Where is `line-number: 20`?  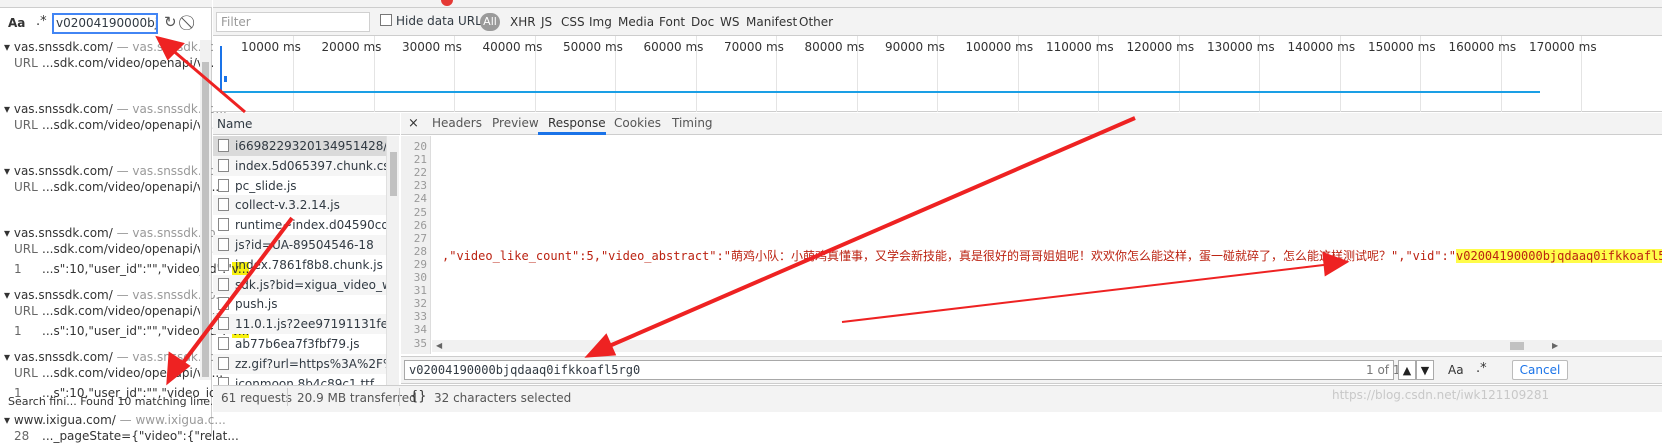 line-number: 20 is located at coordinates (420, 146).